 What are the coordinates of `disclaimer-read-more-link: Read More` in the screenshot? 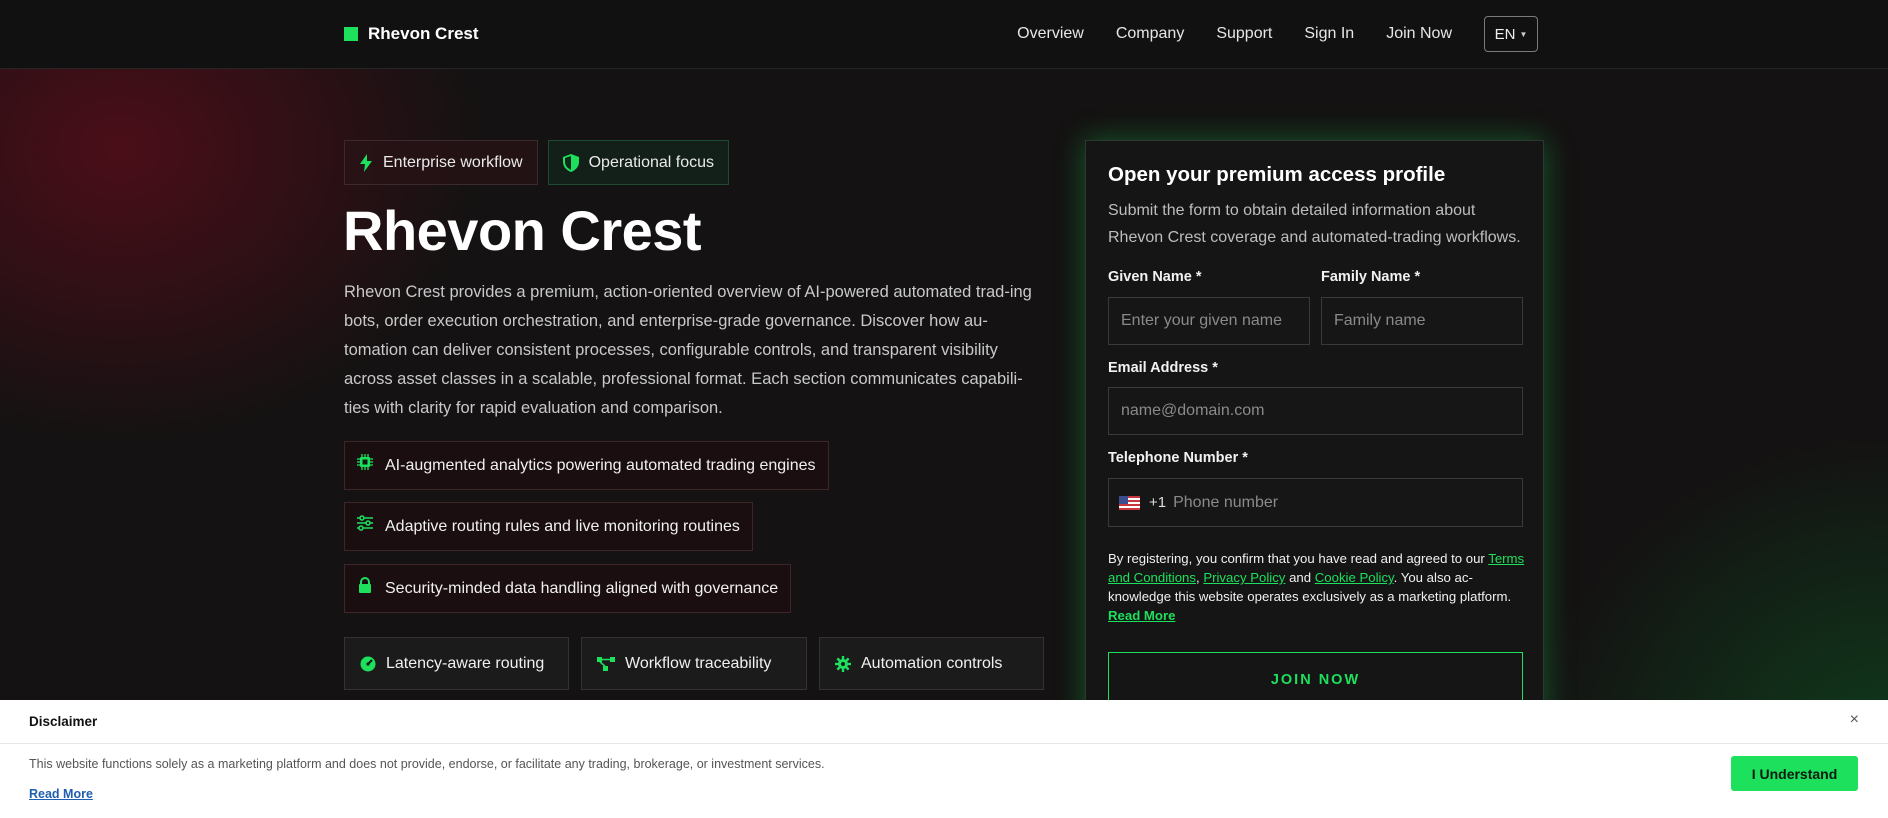 It's located at (61, 794).